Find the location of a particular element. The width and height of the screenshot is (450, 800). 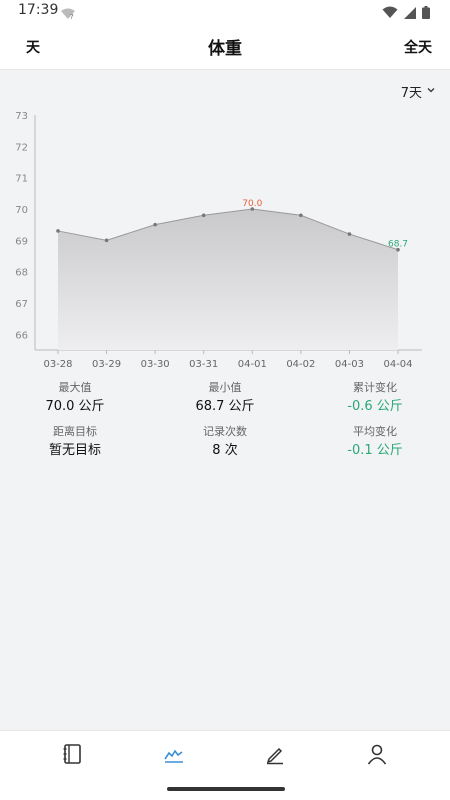

stat-min: 最小值 68.7 公斤 is located at coordinates (225, 399).